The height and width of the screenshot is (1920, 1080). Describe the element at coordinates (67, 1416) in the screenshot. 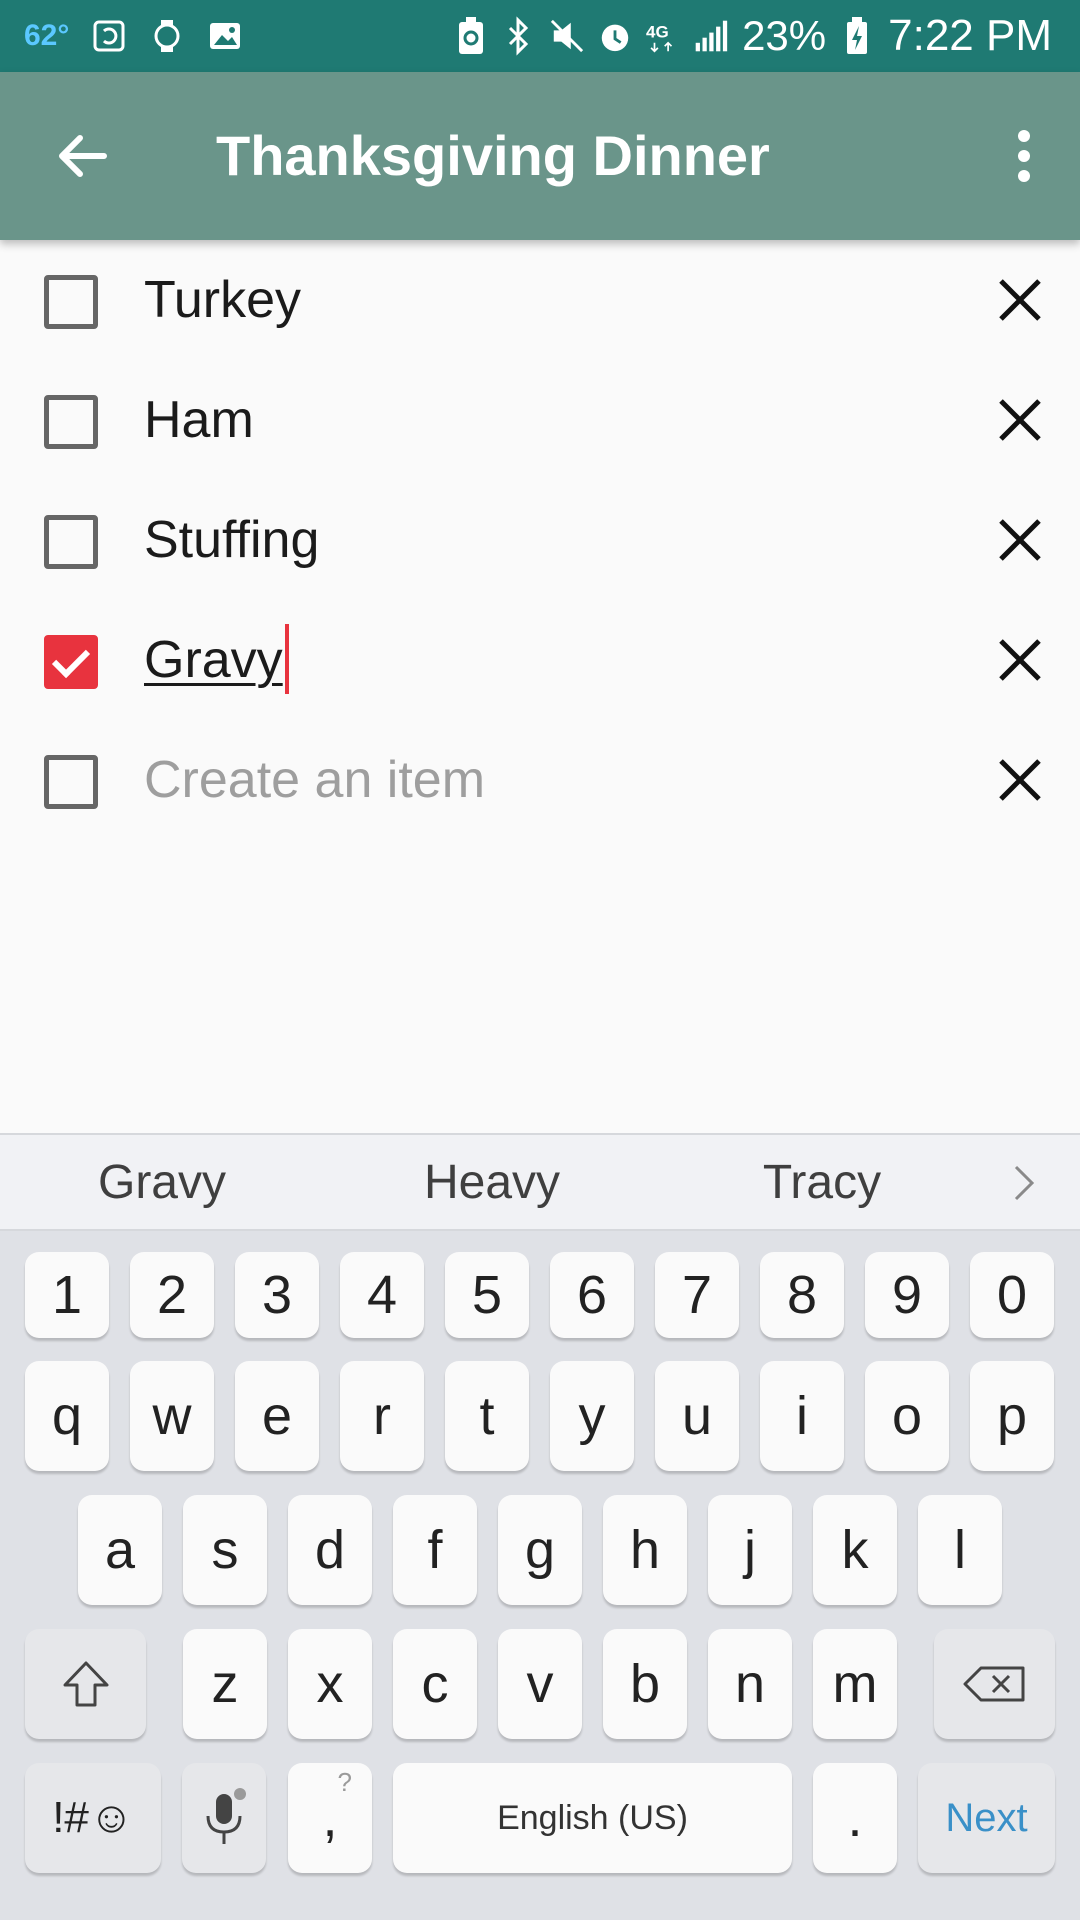

I see `key-q: q` at that location.